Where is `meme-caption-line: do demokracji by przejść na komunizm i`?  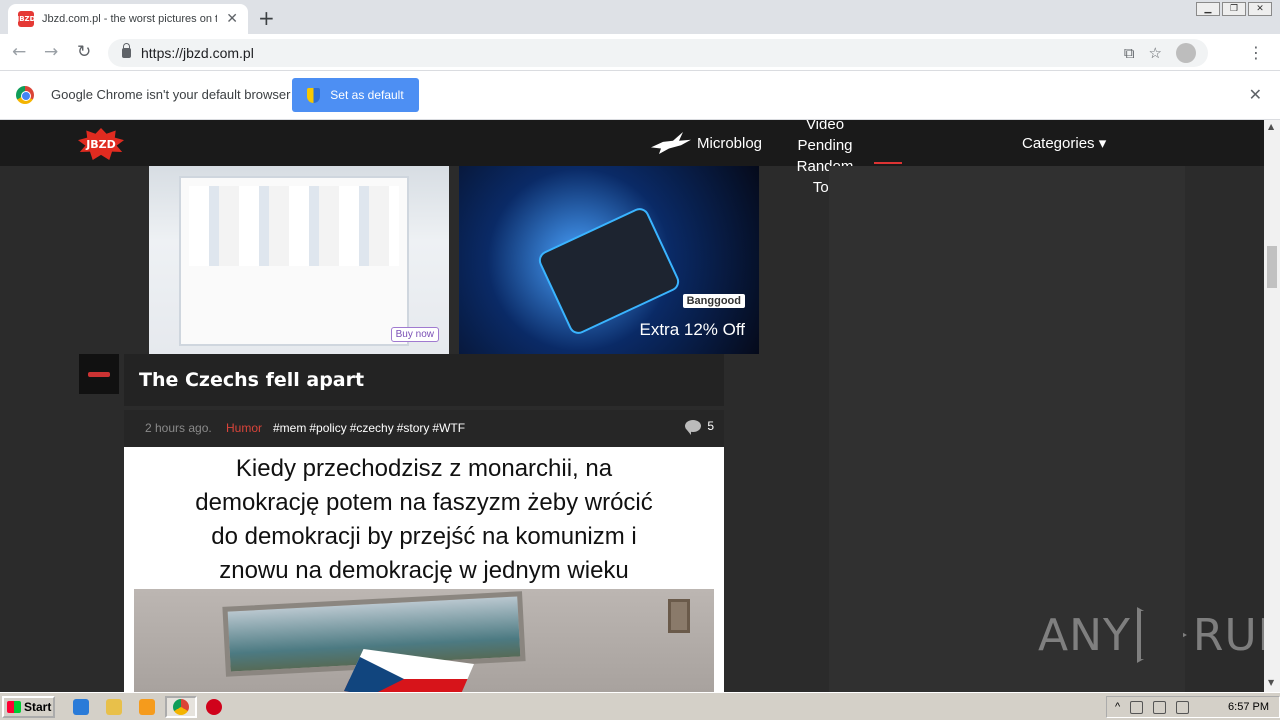
meme-caption-line: do demokracji by przejść na komunizm i is located at coordinates (424, 536).